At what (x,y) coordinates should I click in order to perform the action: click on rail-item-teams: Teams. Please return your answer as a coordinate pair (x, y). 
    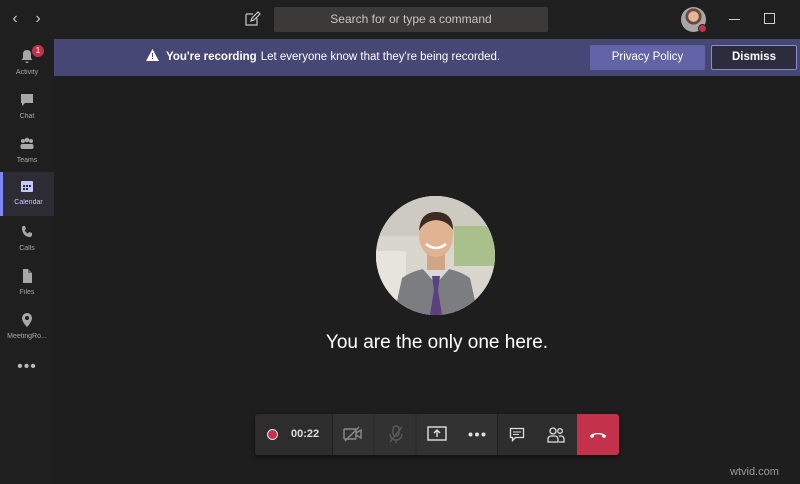
    Looking at the image, I should click on (27, 152).